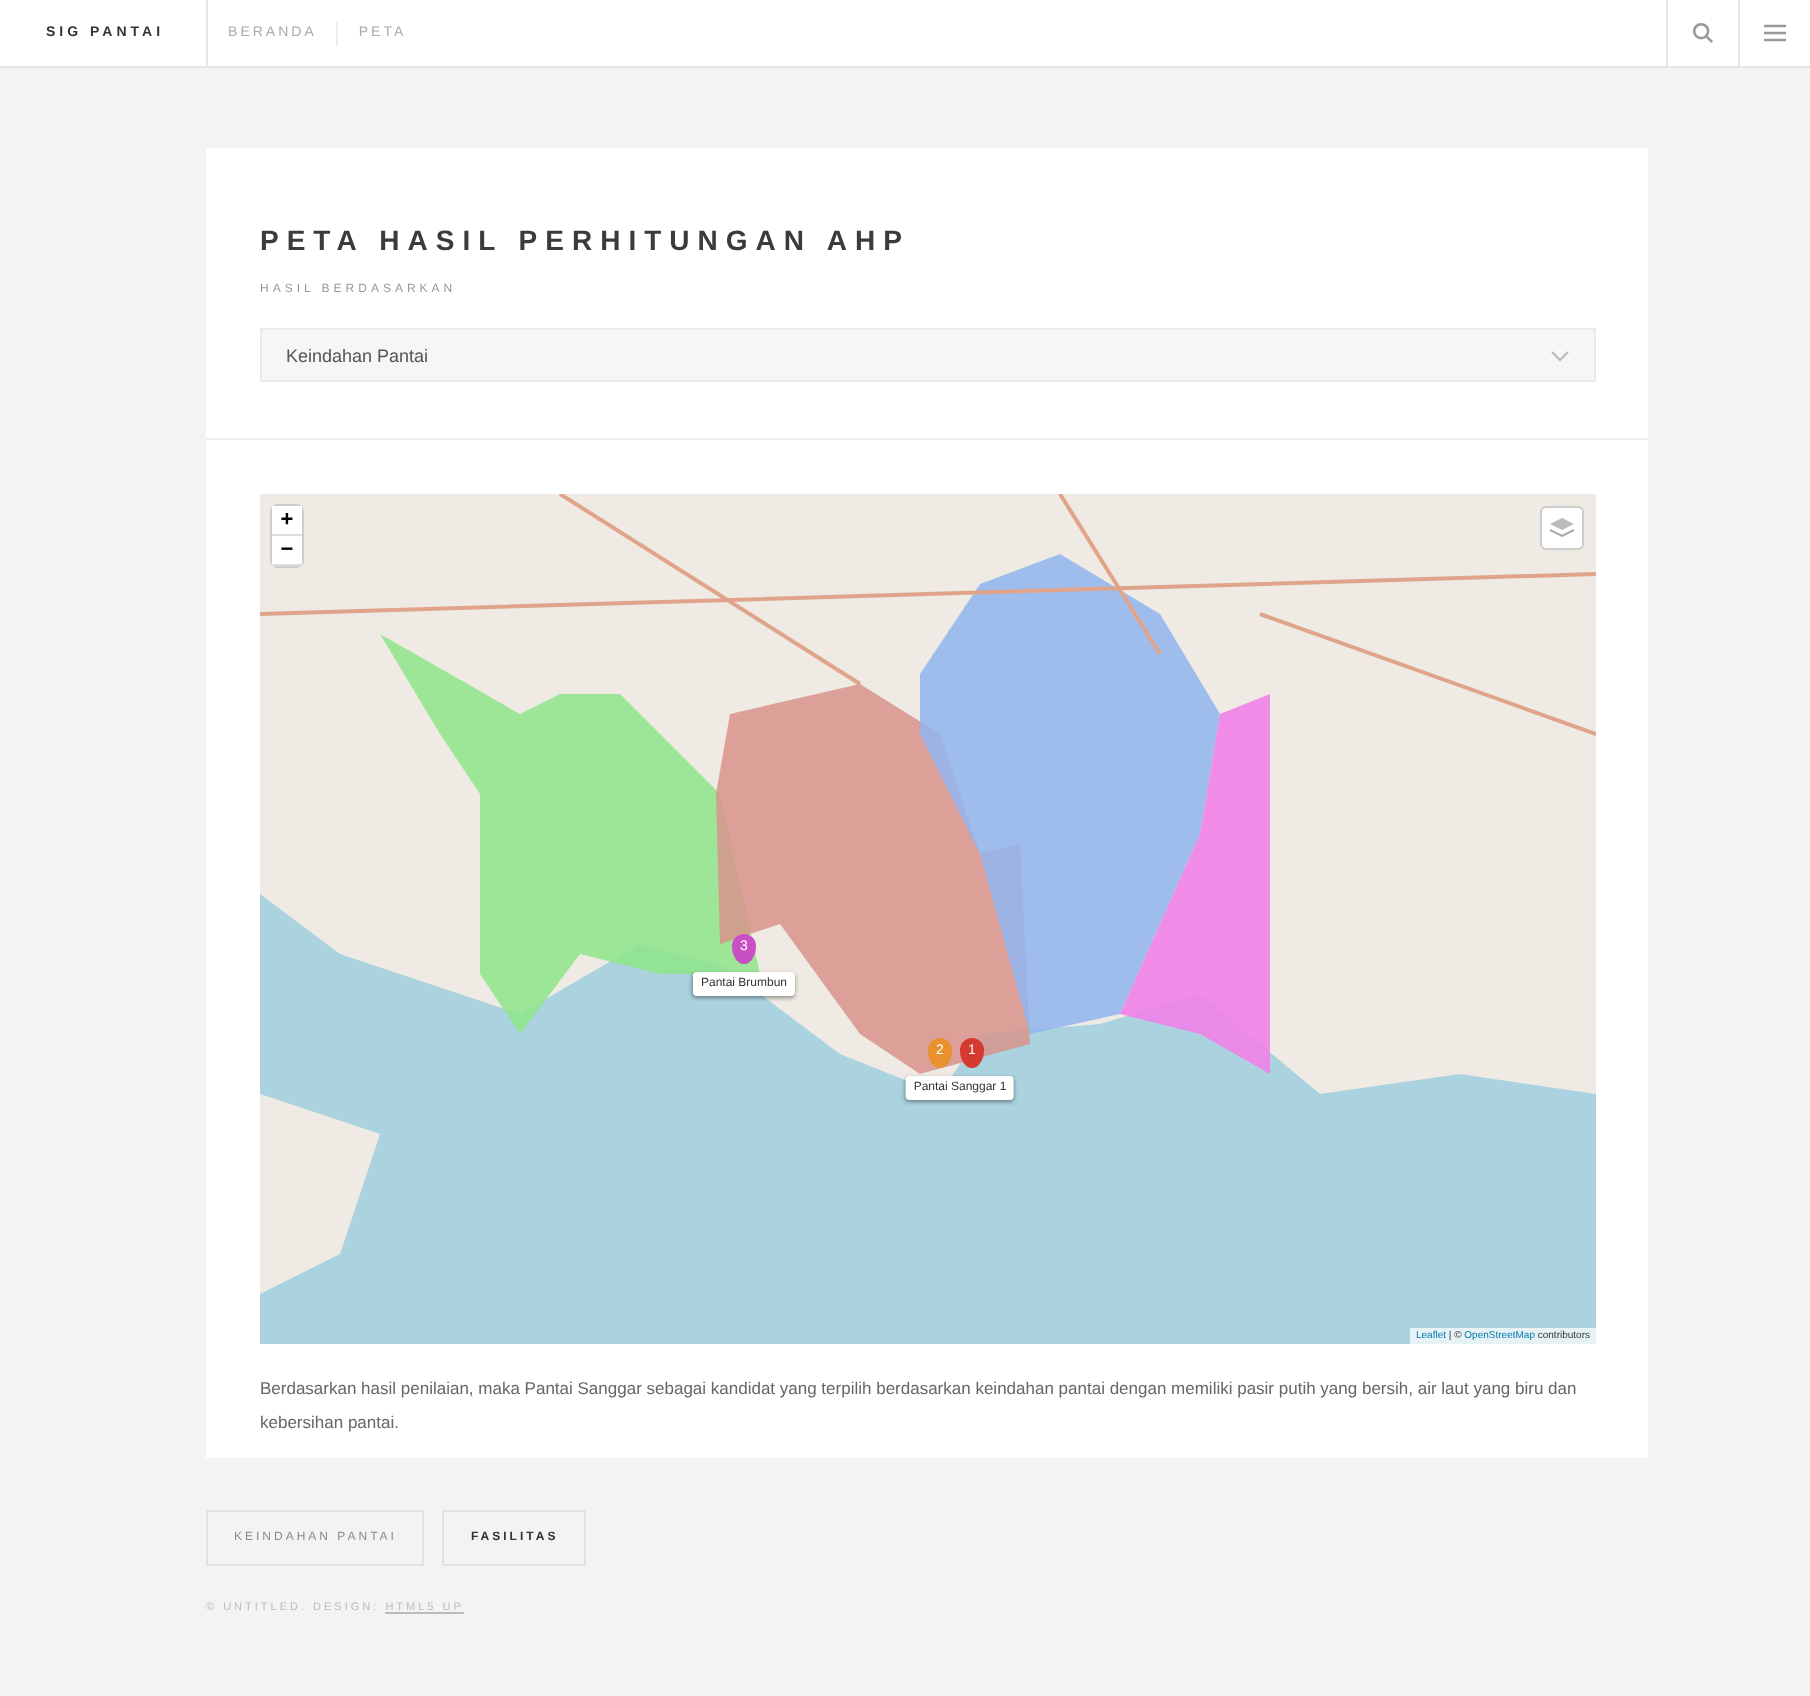 This screenshot has width=1810, height=1696. I want to click on layers-button, so click(1562, 528).